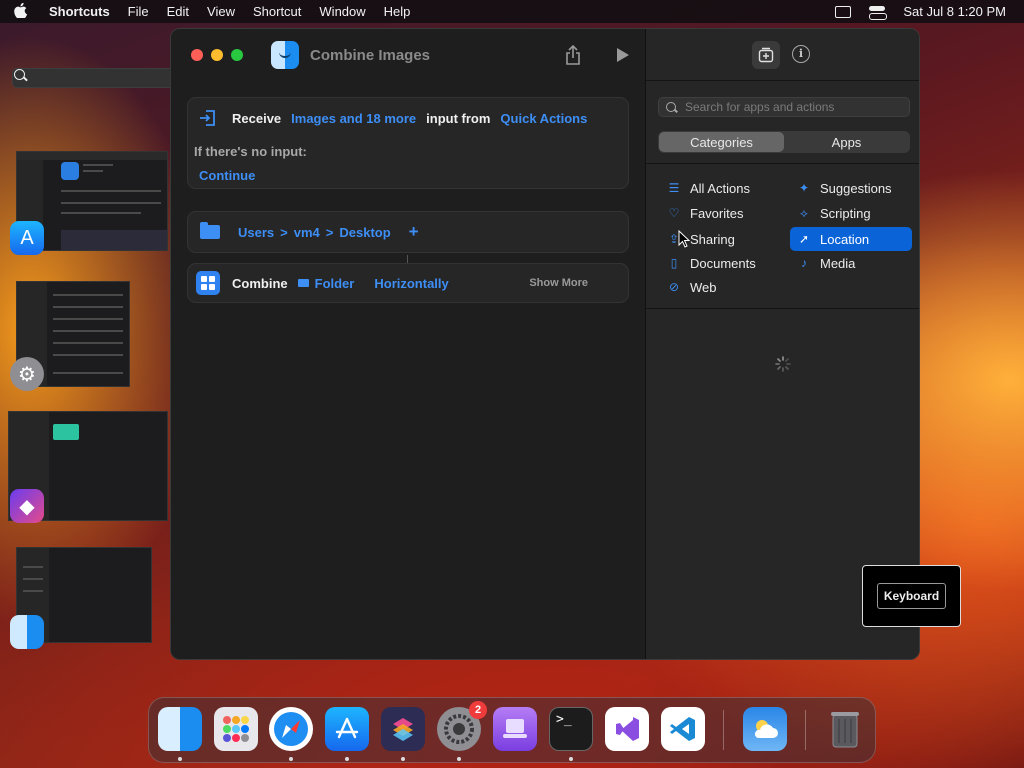 Image resolution: width=1024 pixels, height=768 pixels. I want to click on window-controls, so click(217, 55).